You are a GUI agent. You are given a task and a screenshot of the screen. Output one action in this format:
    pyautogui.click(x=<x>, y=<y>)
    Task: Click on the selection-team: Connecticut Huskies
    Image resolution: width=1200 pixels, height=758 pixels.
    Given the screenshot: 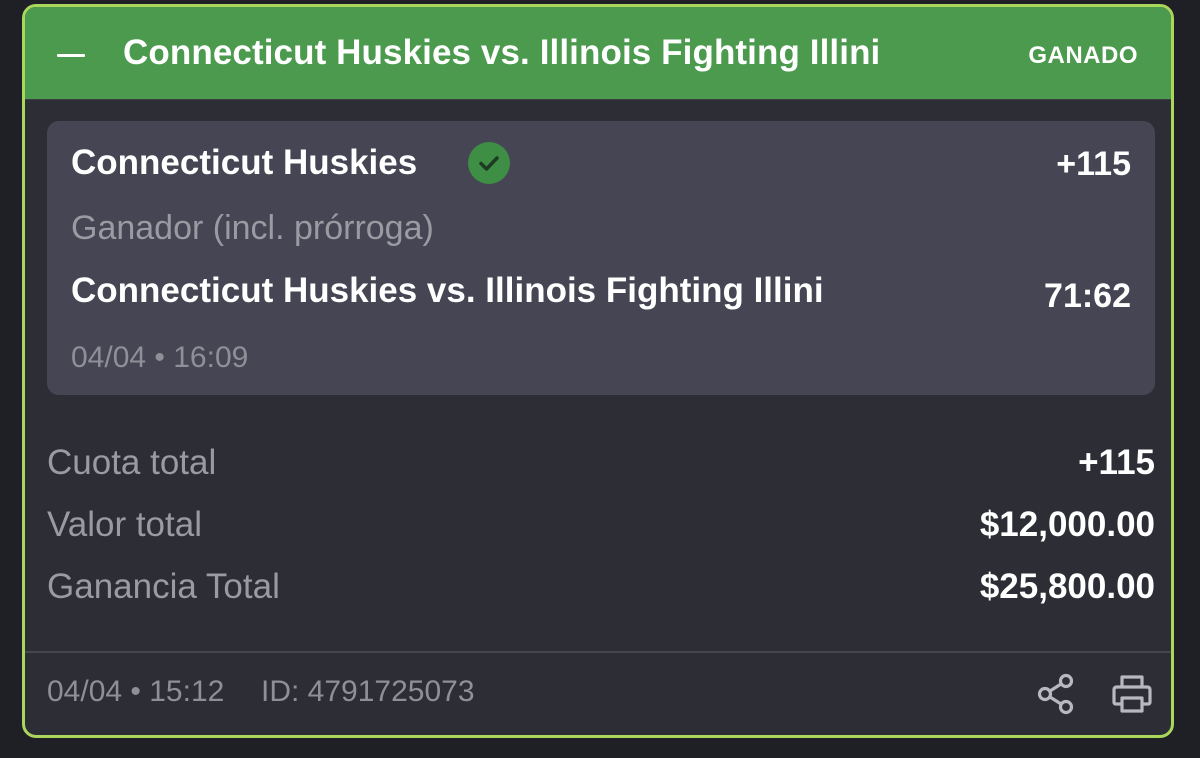 What is the action you would take?
    pyautogui.click(x=244, y=162)
    